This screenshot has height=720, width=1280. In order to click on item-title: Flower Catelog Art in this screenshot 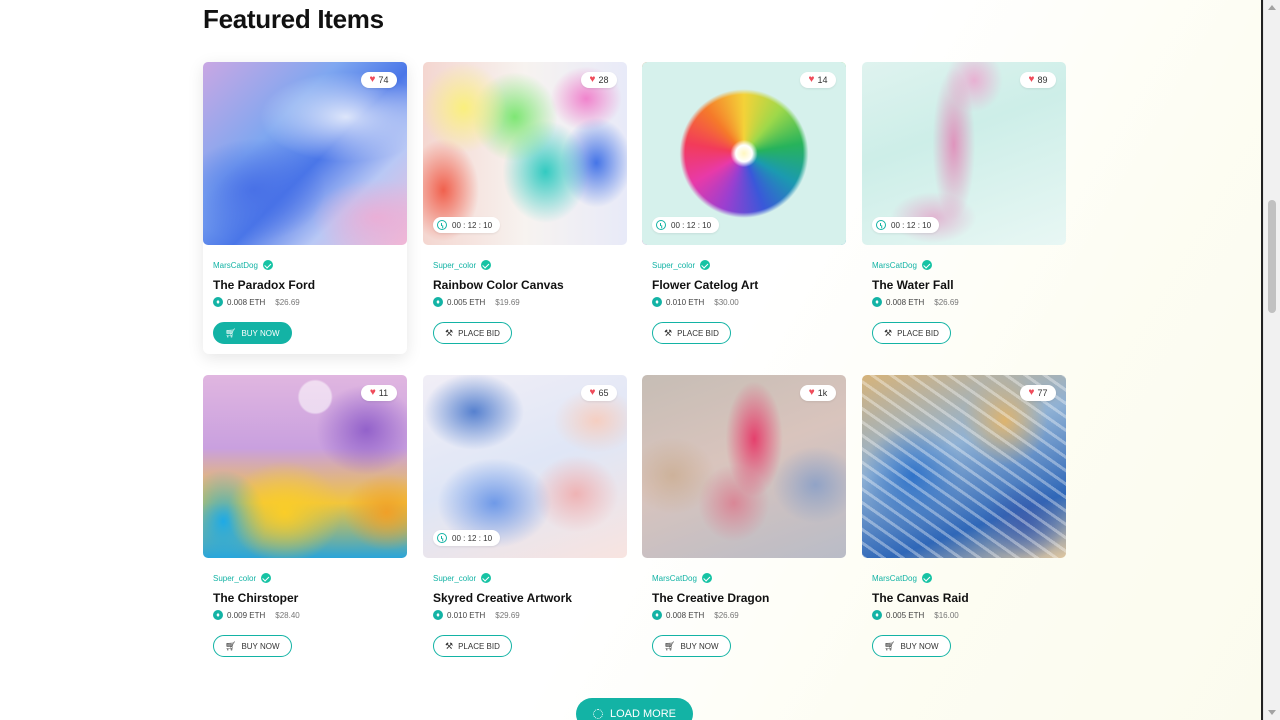, I will do `click(745, 285)`.